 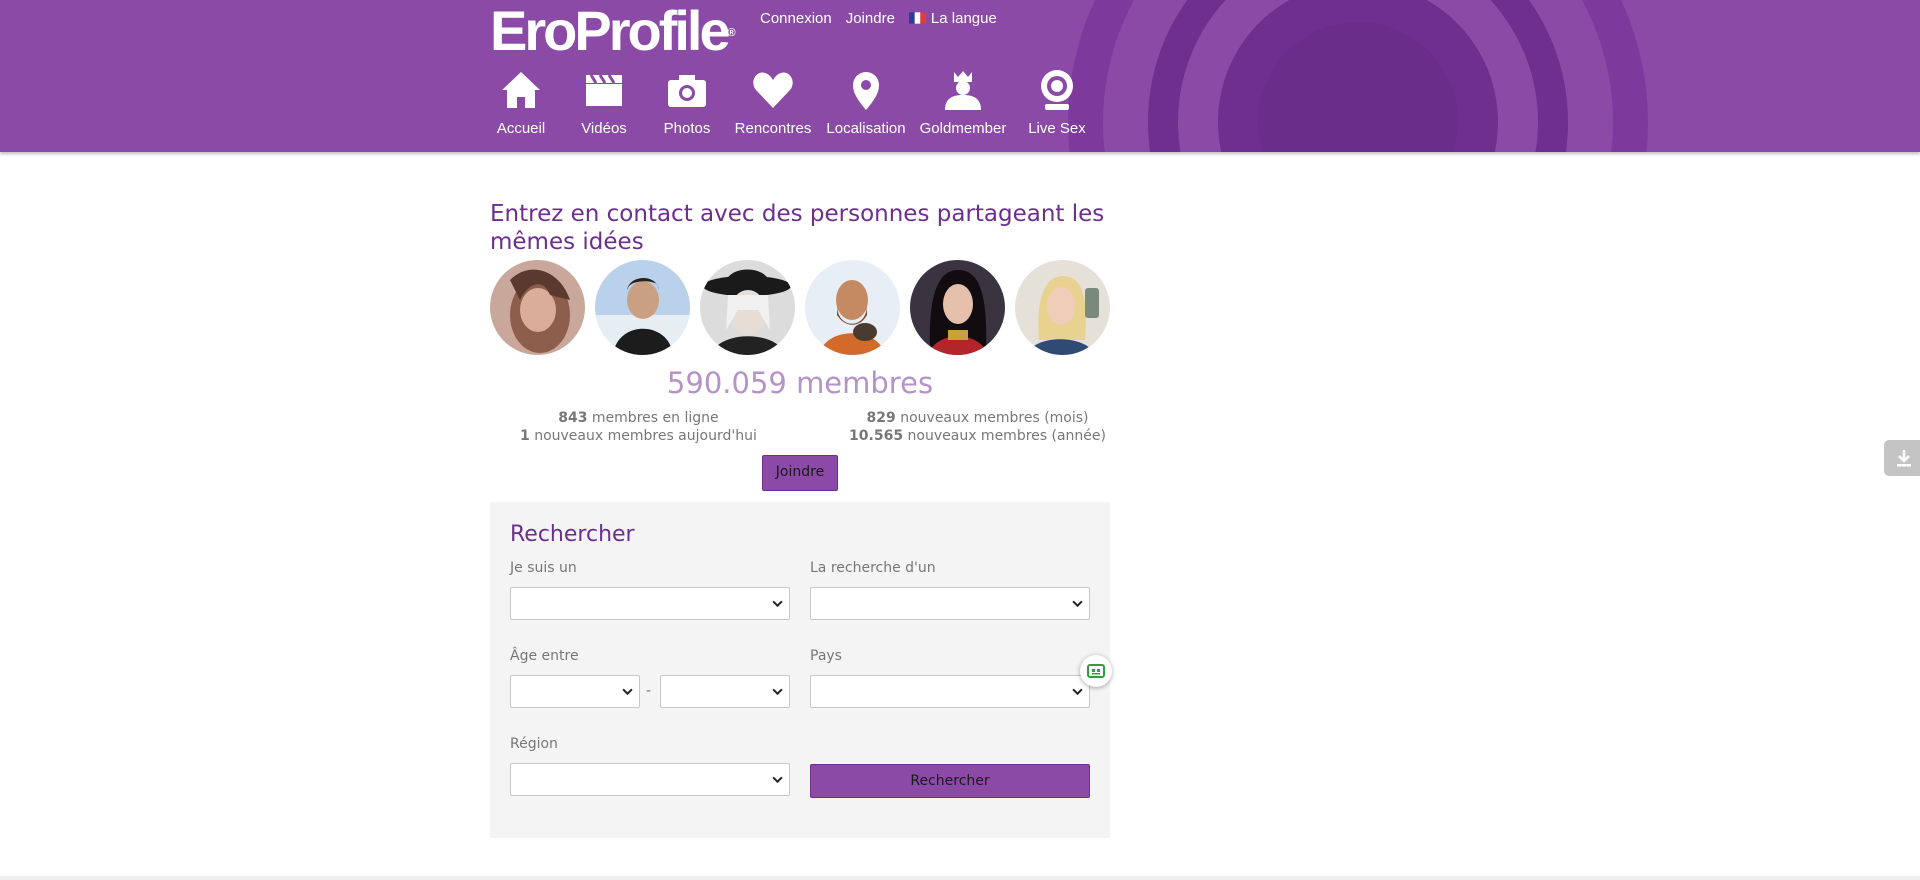 I want to click on clapperboard-icon, so click(x=604, y=90).